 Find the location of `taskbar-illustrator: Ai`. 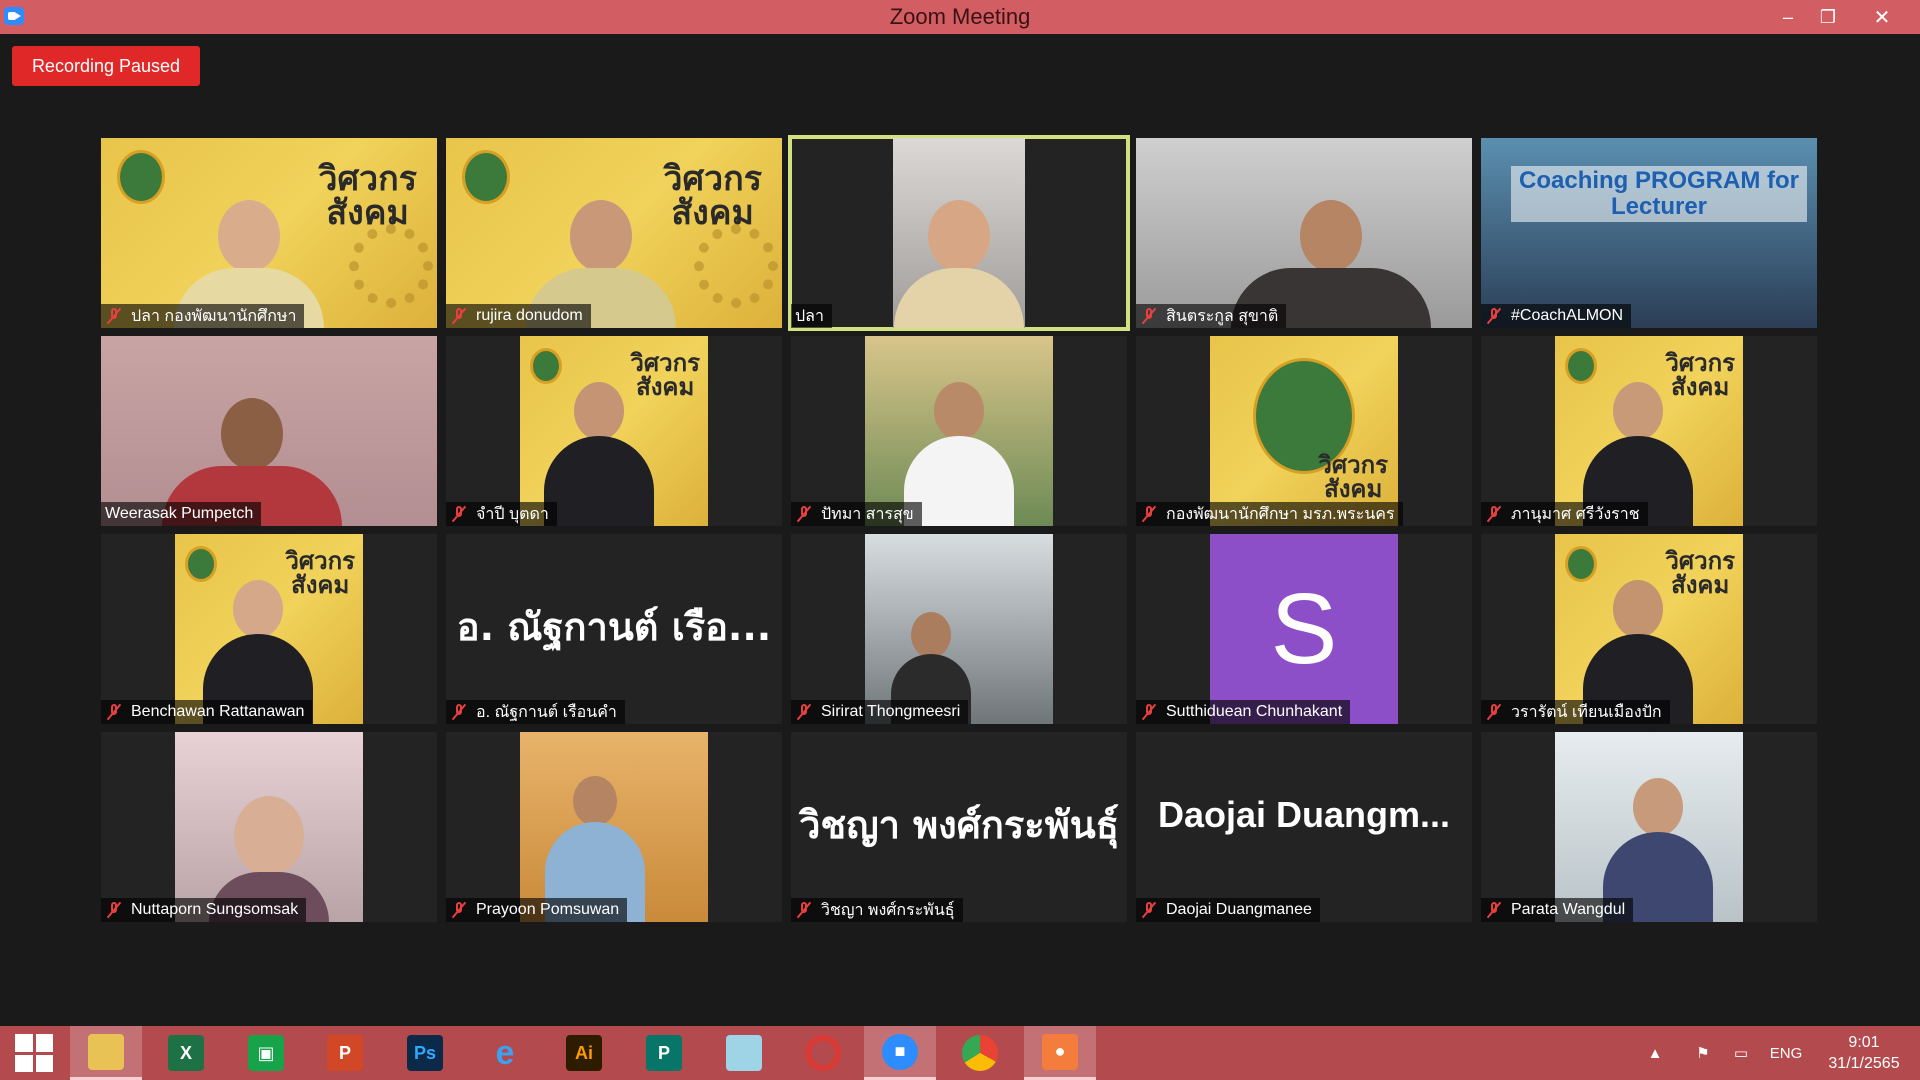

taskbar-illustrator: Ai is located at coordinates (584, 1053).